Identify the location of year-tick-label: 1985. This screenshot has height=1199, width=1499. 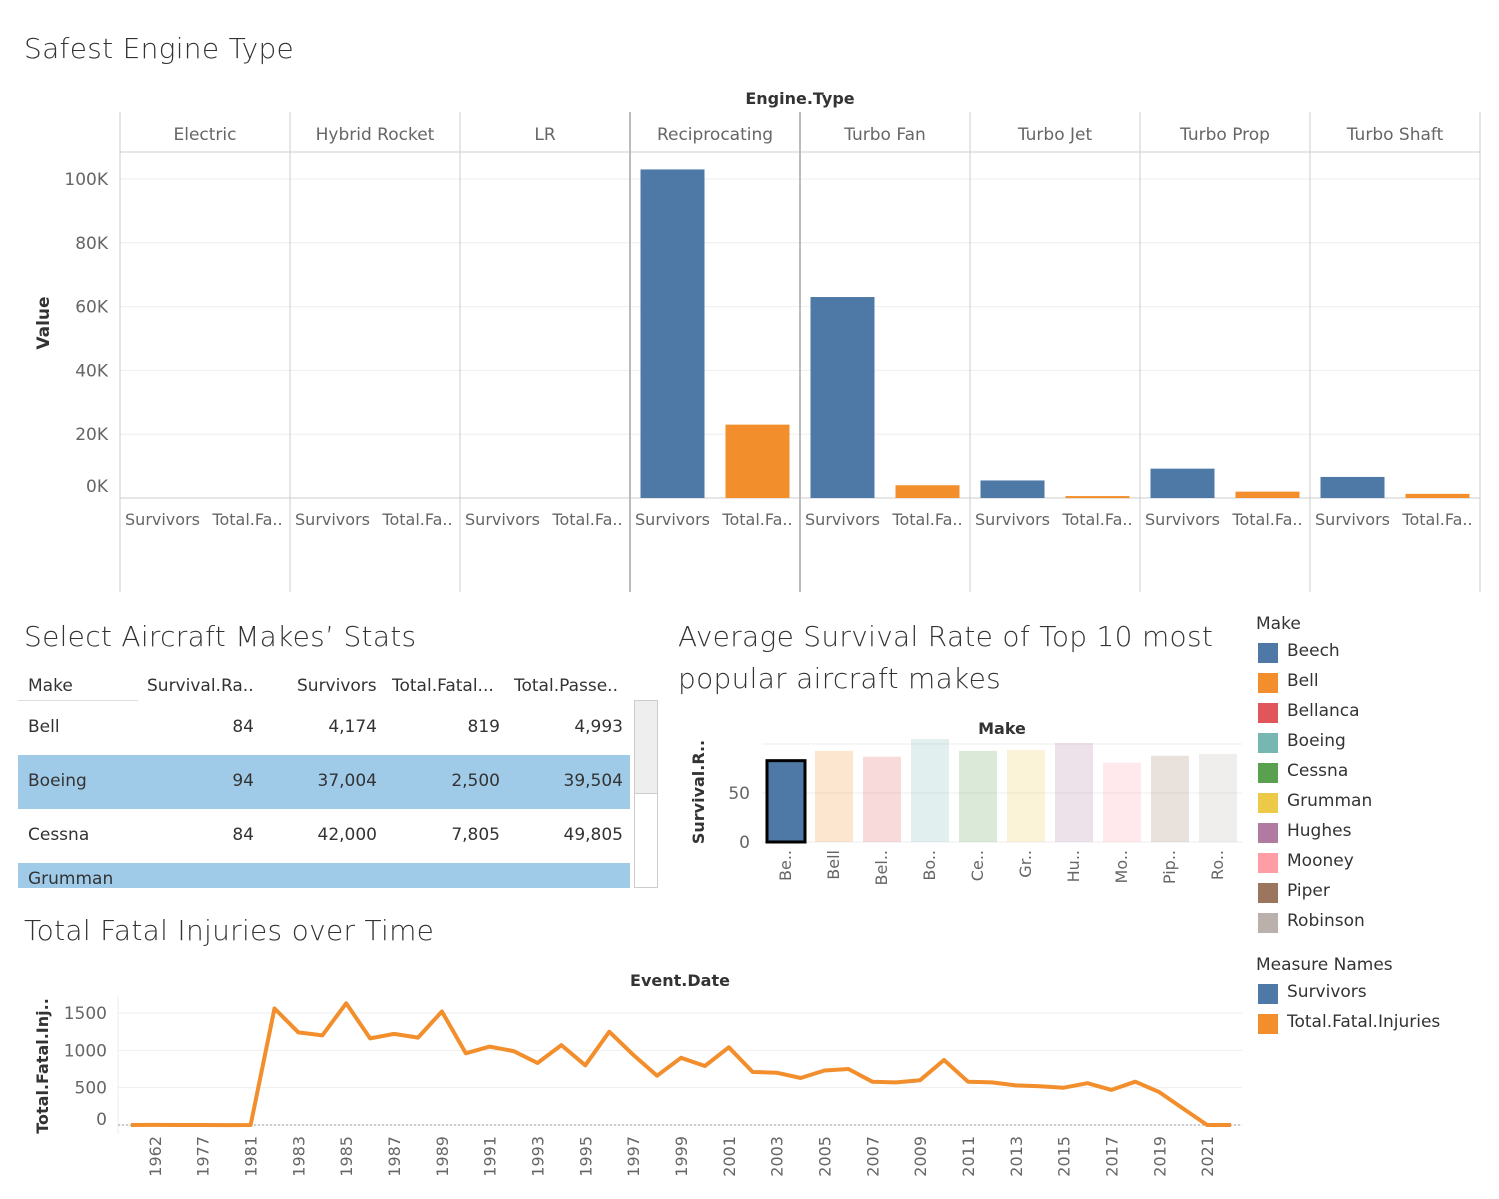
(346, 1156).